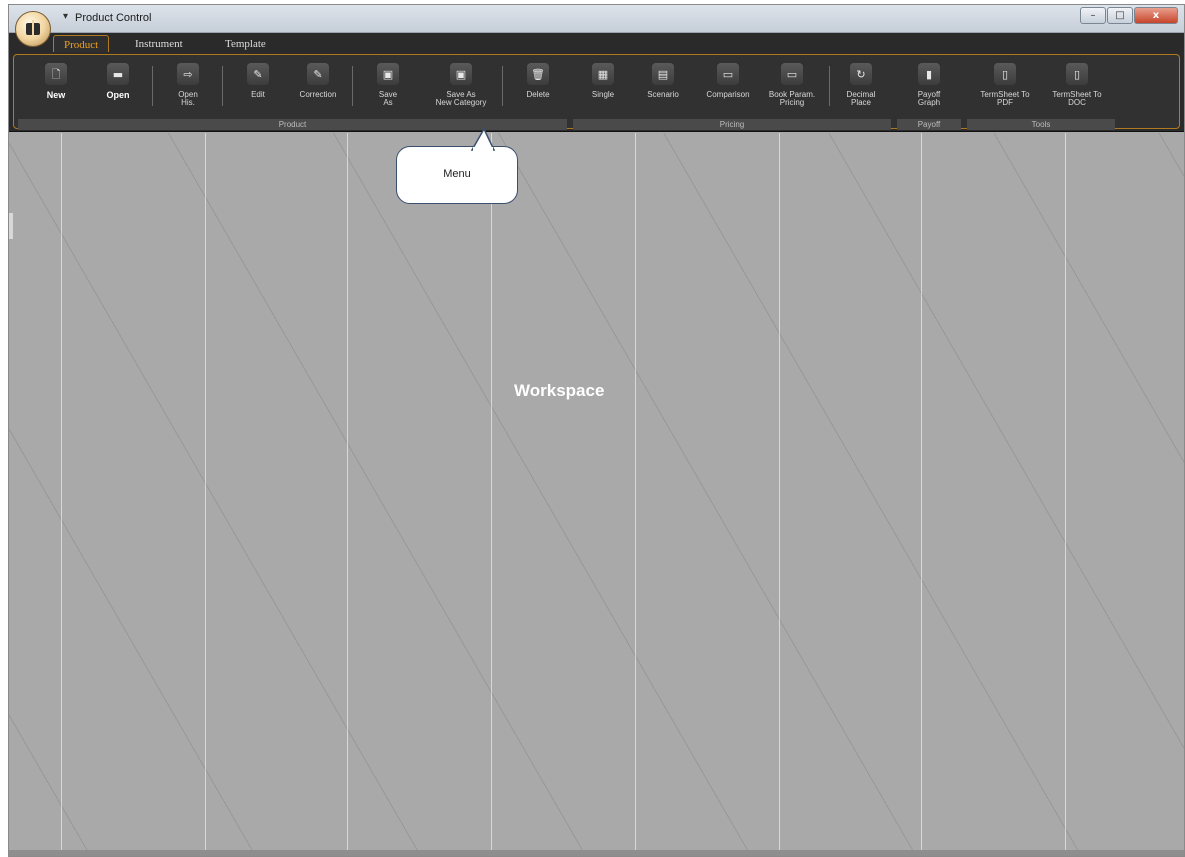  Describe the element at coordinates (596, 19) in the screenshot. I see `title-bar: ▾ Product Control – □ x` at that location.